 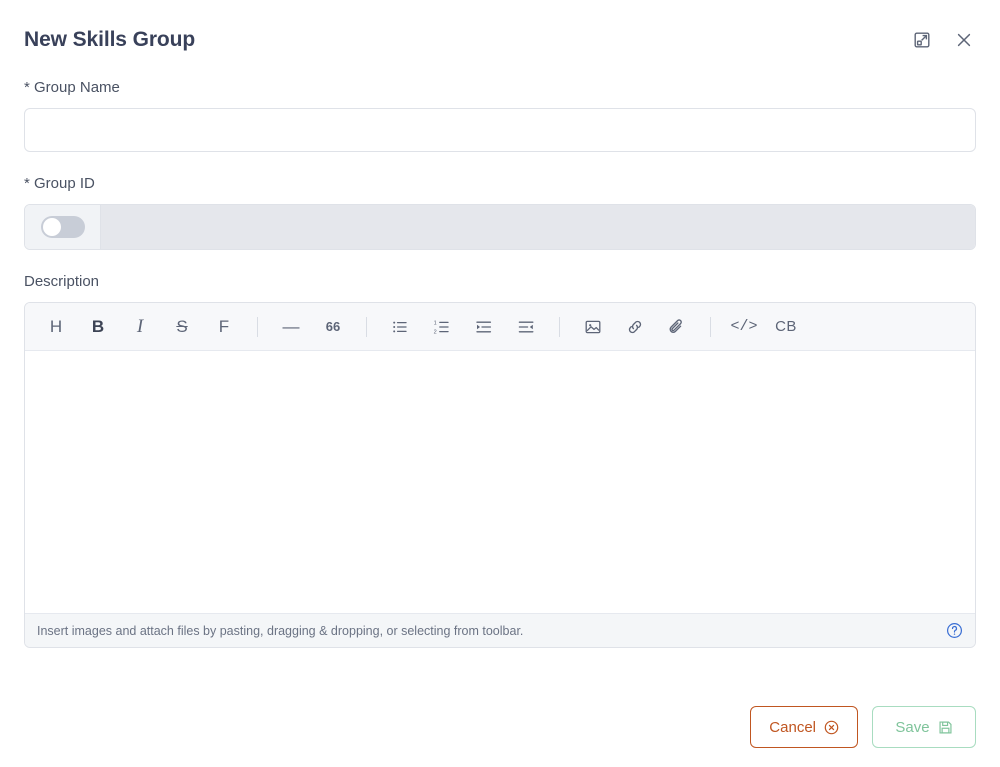 I want to click on save-floppy-icon, so click(x=945, y=727).